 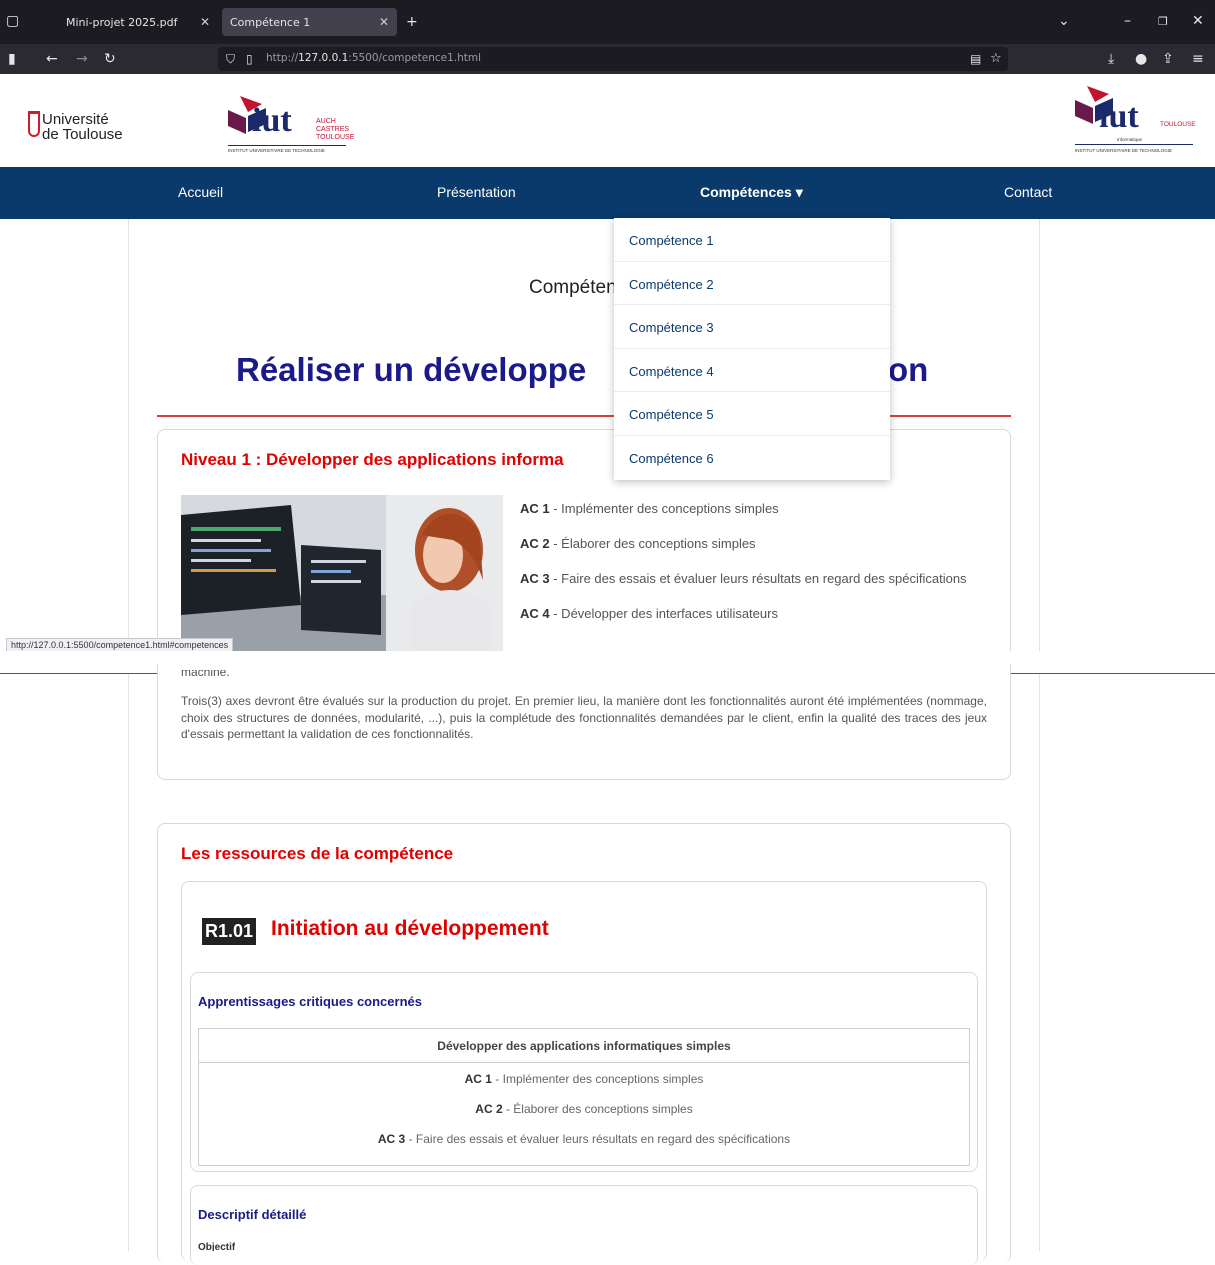 What do you see at coordinates (82, 134) in the screenshot?
I see `ut-line2: de Toulouse` at bounding box center [82, 134].